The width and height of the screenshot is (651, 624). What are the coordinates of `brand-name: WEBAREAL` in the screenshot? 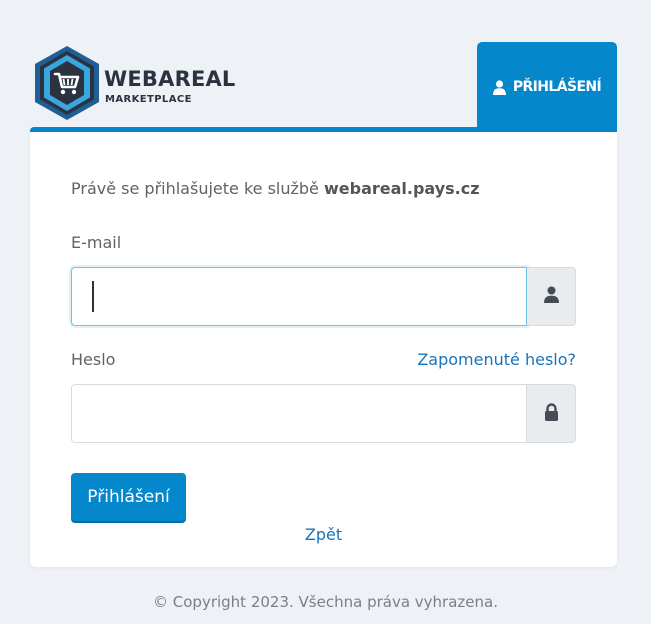 It's located at (170, 79).